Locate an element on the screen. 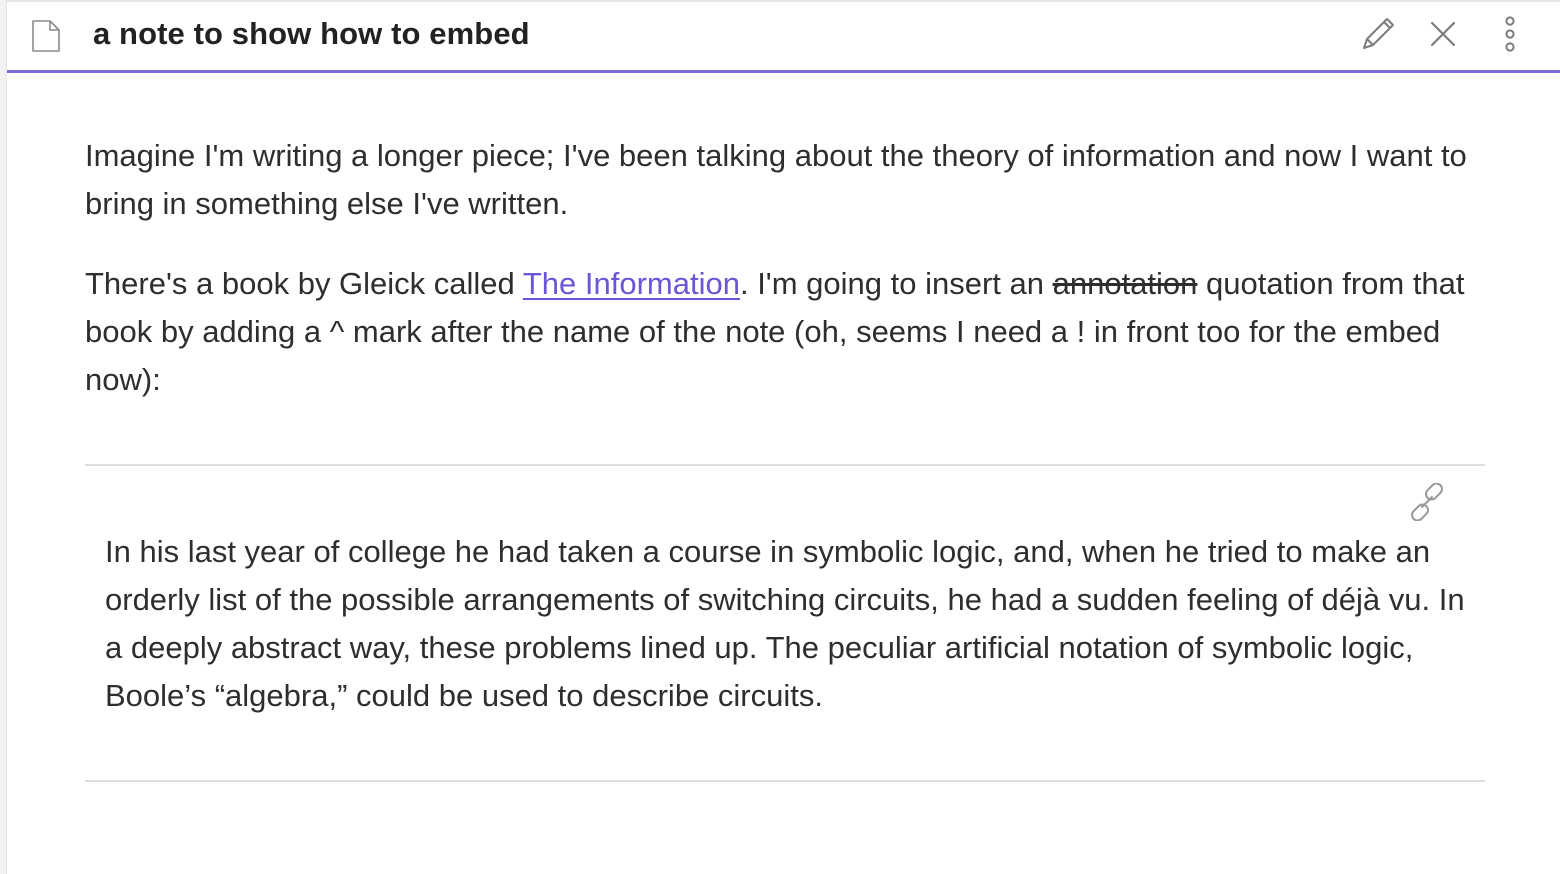  note-header: a note to show how to embed is located at coordinates (783, 37).